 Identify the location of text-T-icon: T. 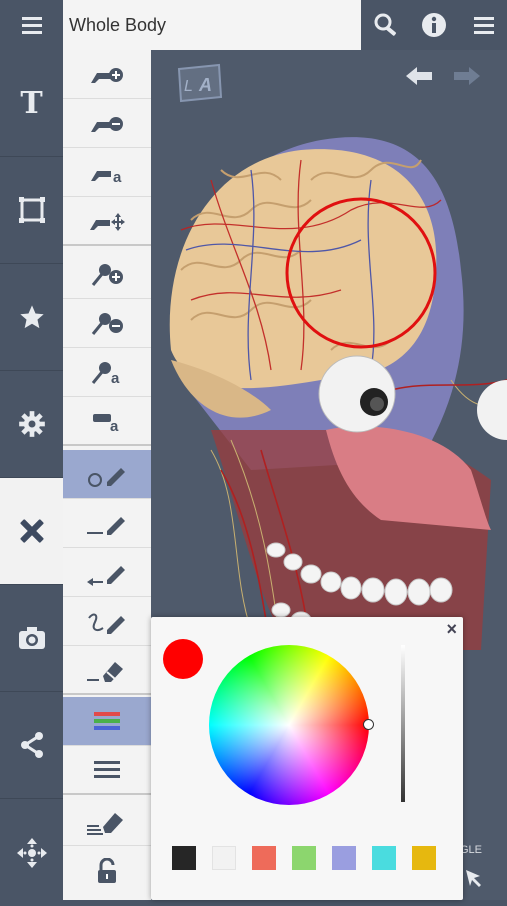
(31, 103).